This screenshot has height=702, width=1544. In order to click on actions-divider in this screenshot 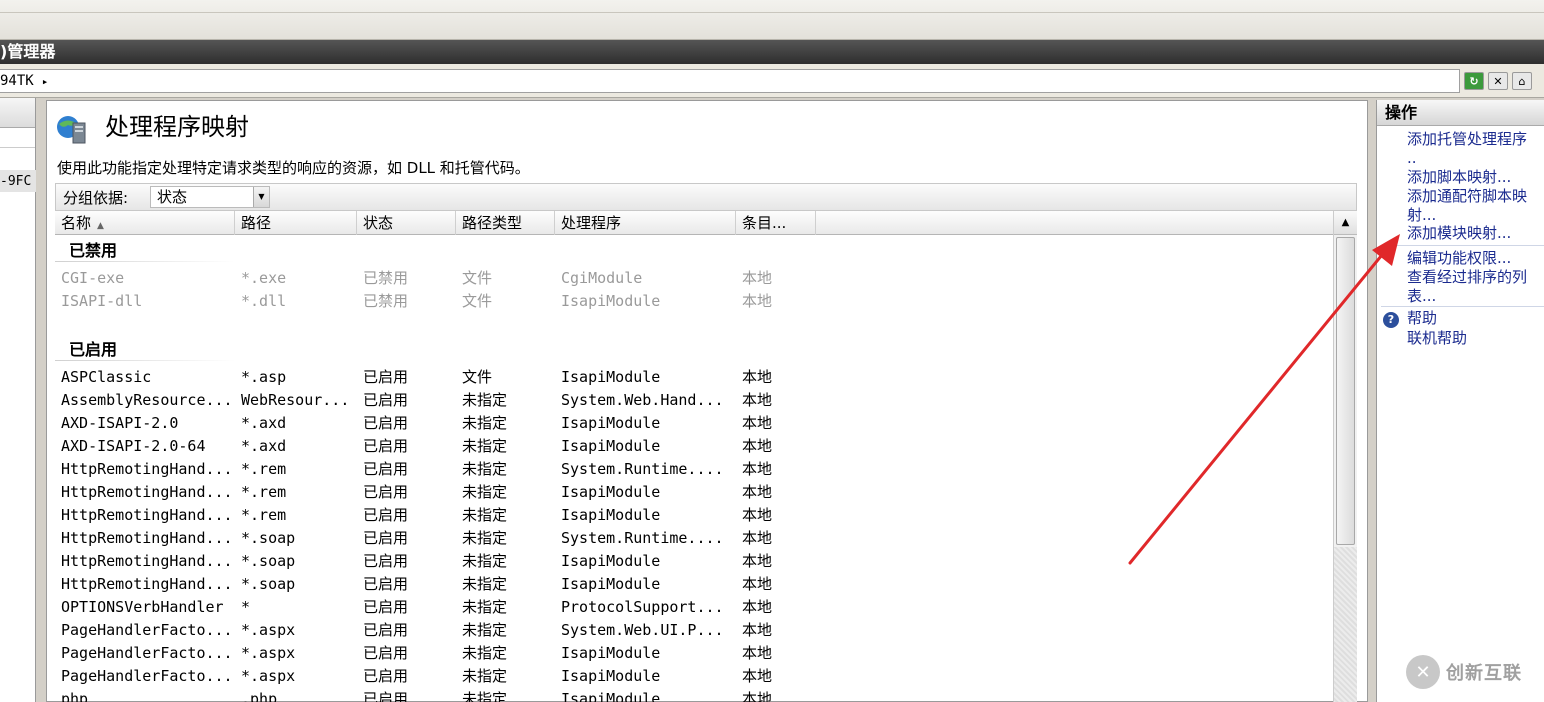, I will do `click(1462, 306)`.